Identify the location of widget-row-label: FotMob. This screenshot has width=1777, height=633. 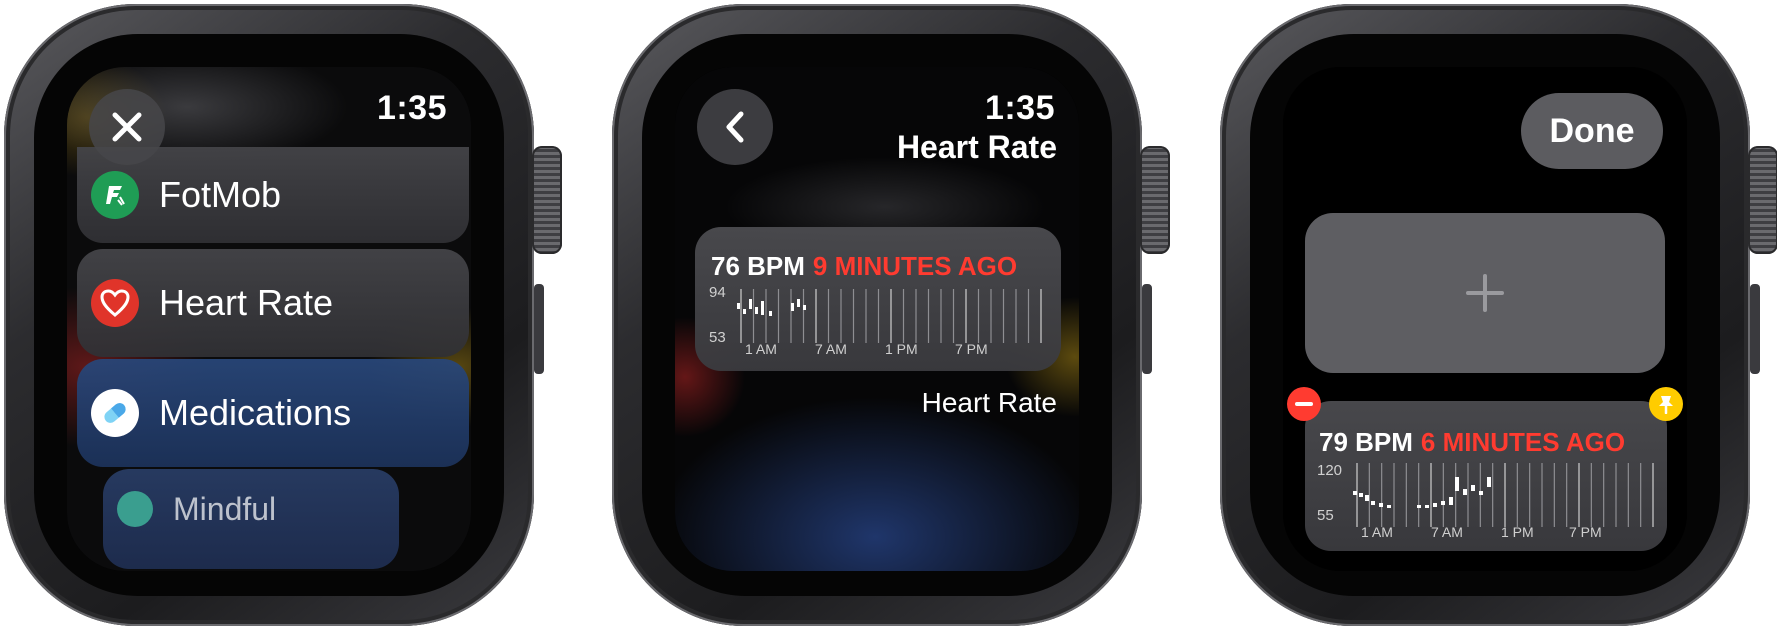
(220, 194).